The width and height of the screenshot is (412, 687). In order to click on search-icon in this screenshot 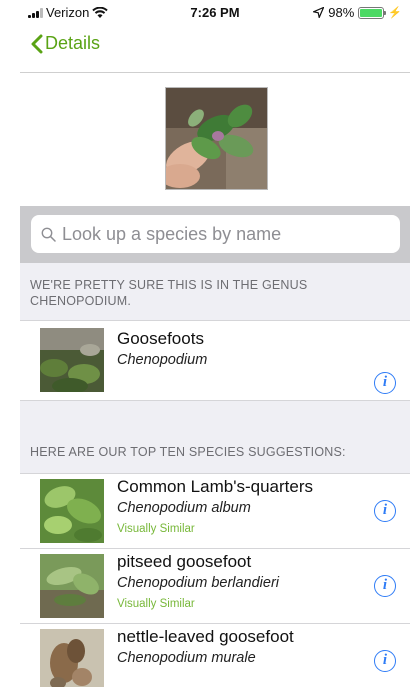, I will do `click(48, 234)`.